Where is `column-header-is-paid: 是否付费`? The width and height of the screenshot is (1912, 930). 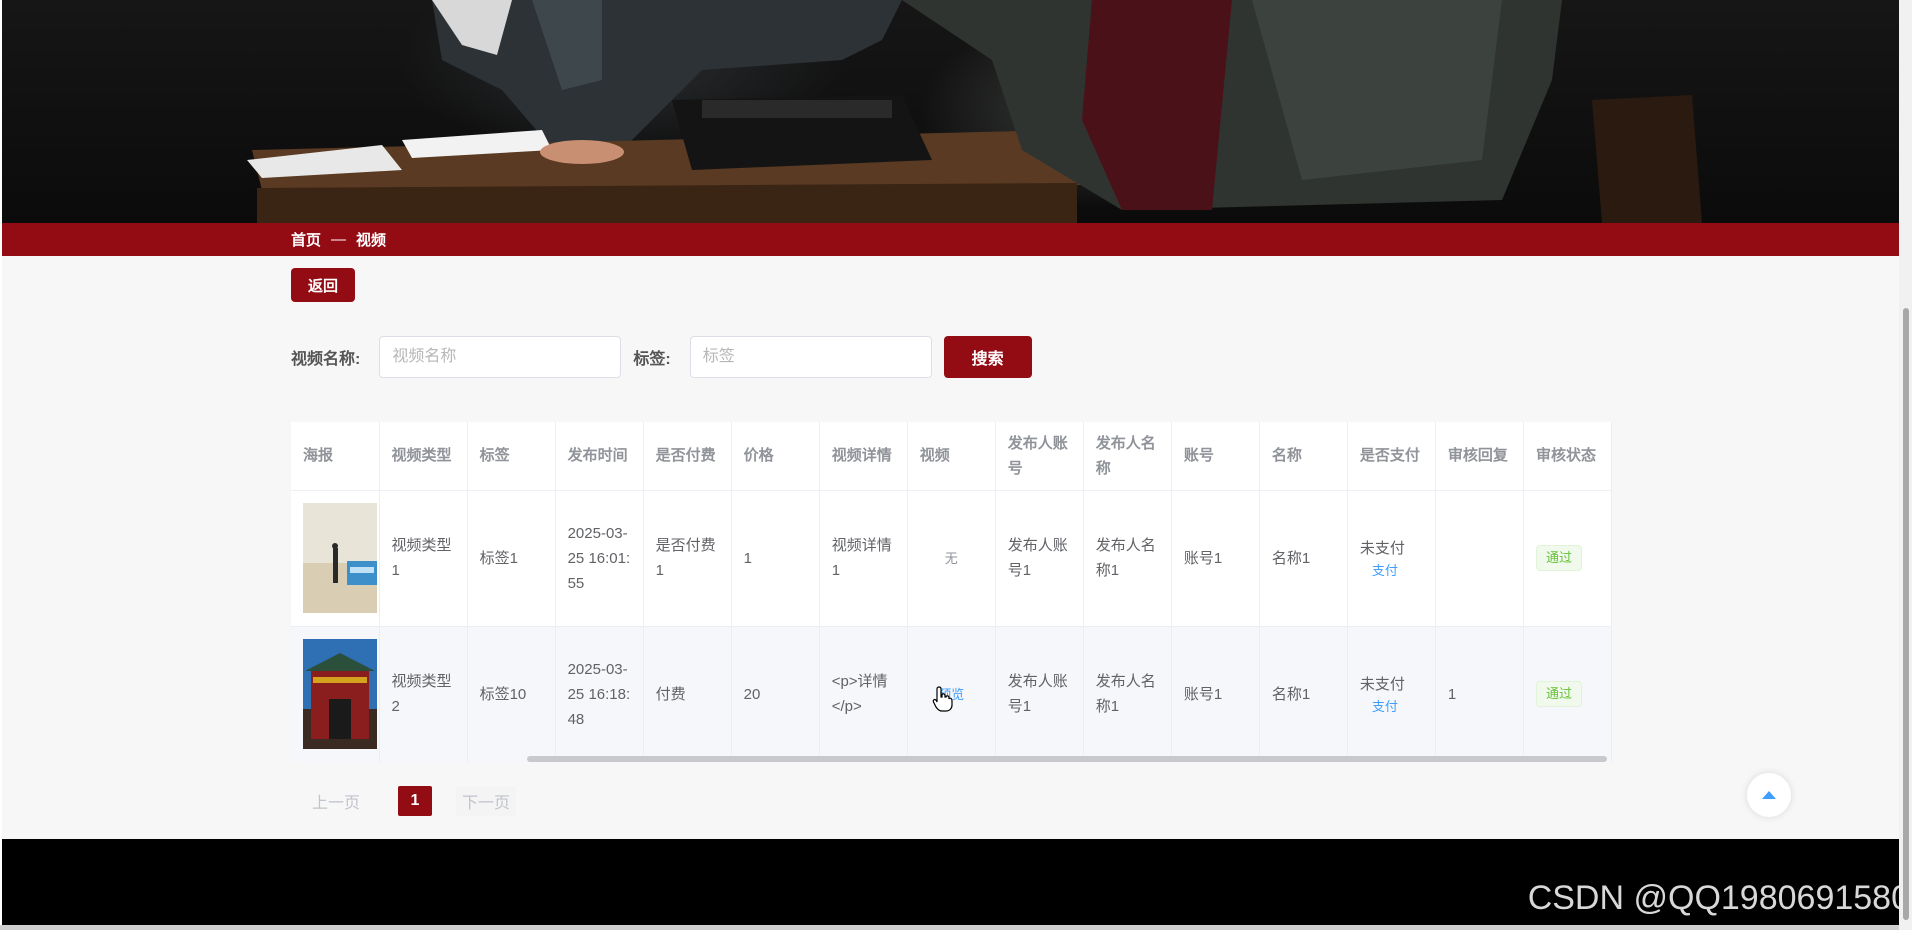 column-header-is-paid: 是否付费 is located at coordinates (687, 456).